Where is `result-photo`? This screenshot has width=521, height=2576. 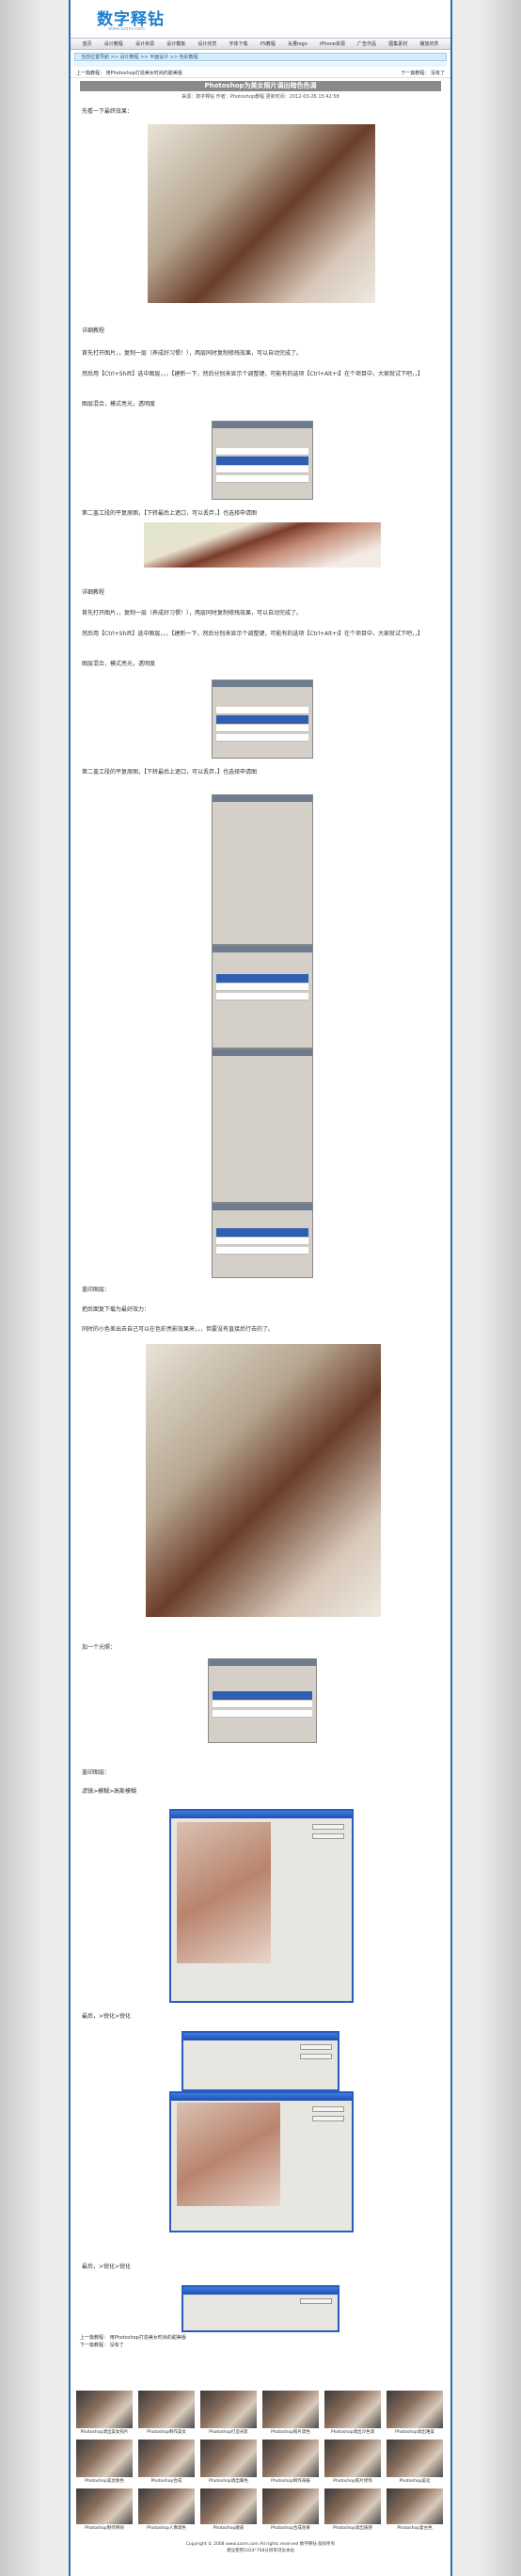 result-photo is located at coordinates (261, 213).